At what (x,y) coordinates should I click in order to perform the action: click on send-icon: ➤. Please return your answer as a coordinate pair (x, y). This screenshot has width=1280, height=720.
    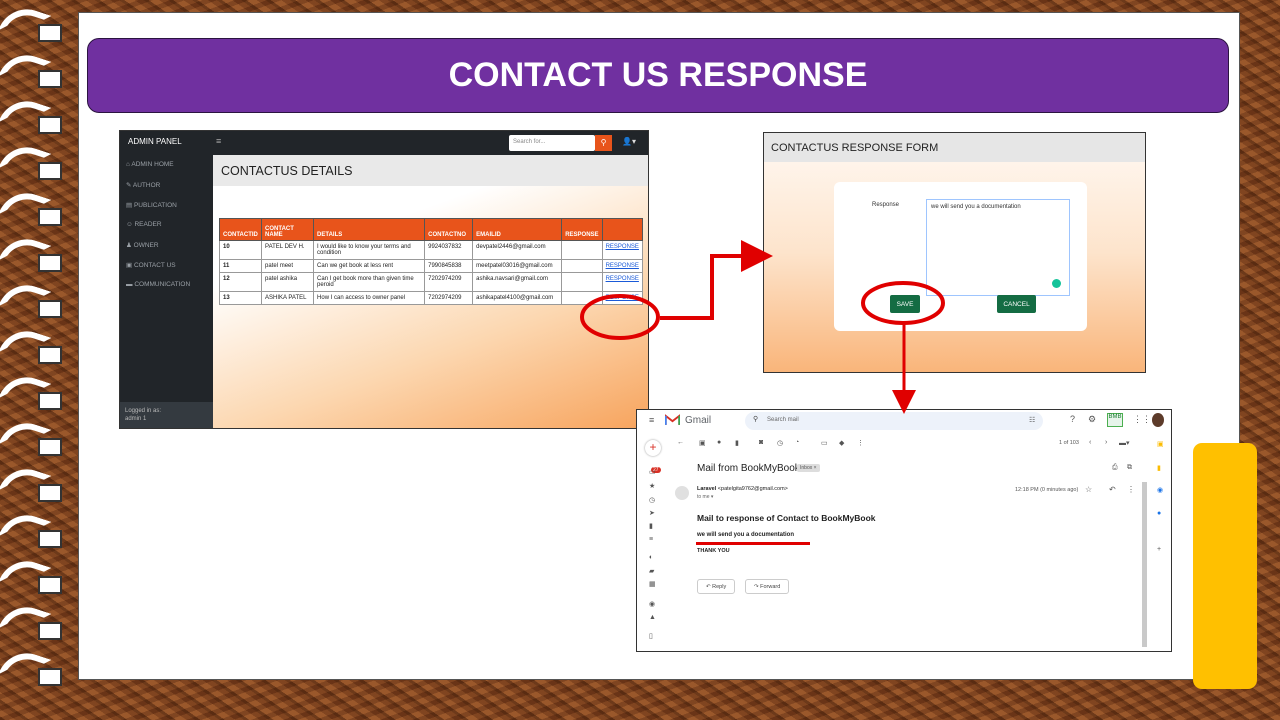
    Looking at the image, I should click on (652, 513).